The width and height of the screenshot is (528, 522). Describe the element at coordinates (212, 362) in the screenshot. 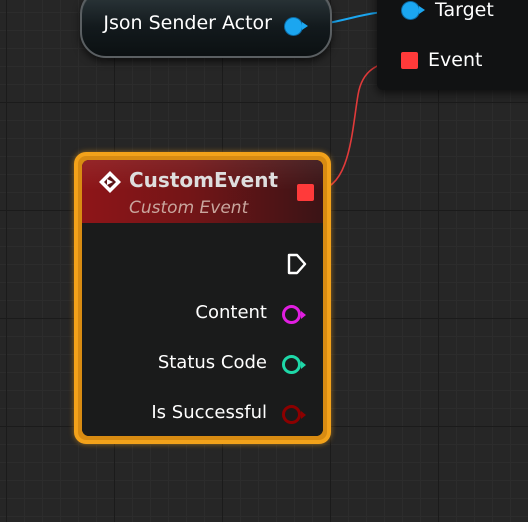

I see `status-code-pin-label: Status Code` at that location.